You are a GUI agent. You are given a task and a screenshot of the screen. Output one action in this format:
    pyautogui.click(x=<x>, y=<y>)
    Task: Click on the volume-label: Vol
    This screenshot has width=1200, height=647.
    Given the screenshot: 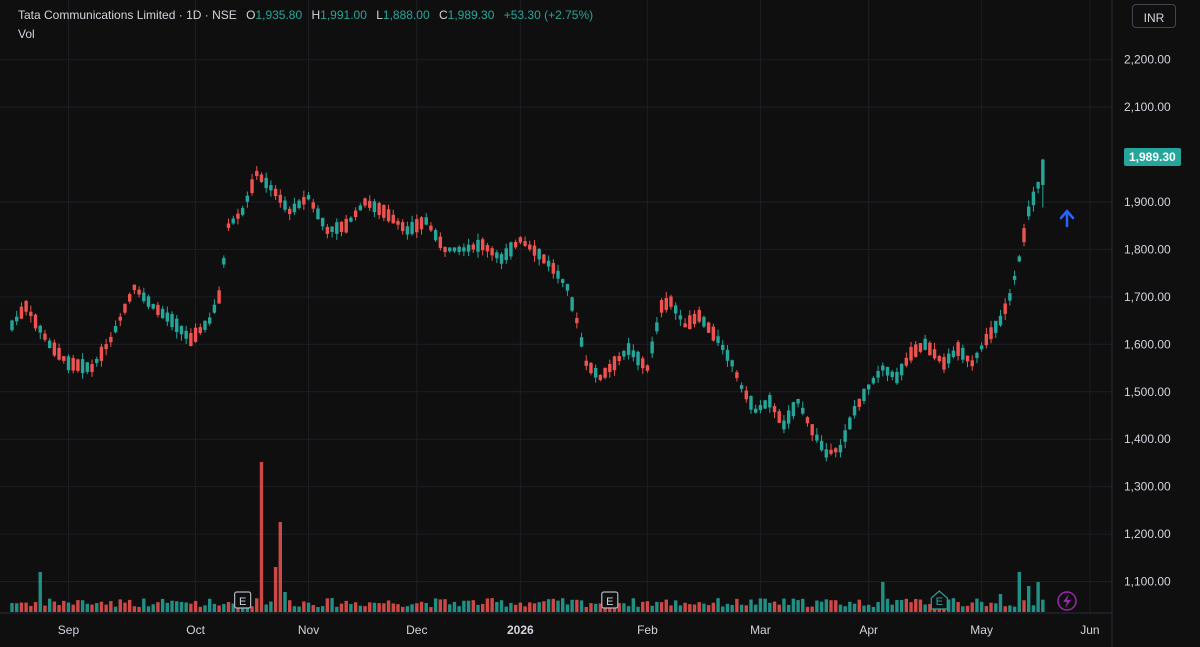 What is the action you would take?
    pyautogui.click(x=26, y=34)
    